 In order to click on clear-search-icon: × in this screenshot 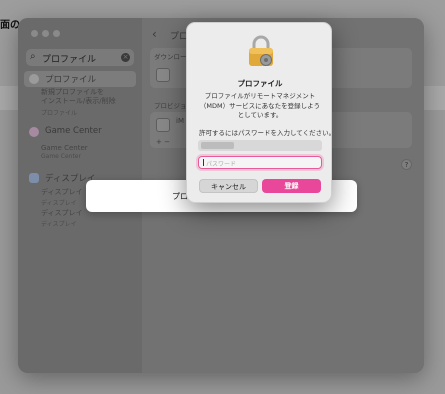, I will do `click(125, 57)`.